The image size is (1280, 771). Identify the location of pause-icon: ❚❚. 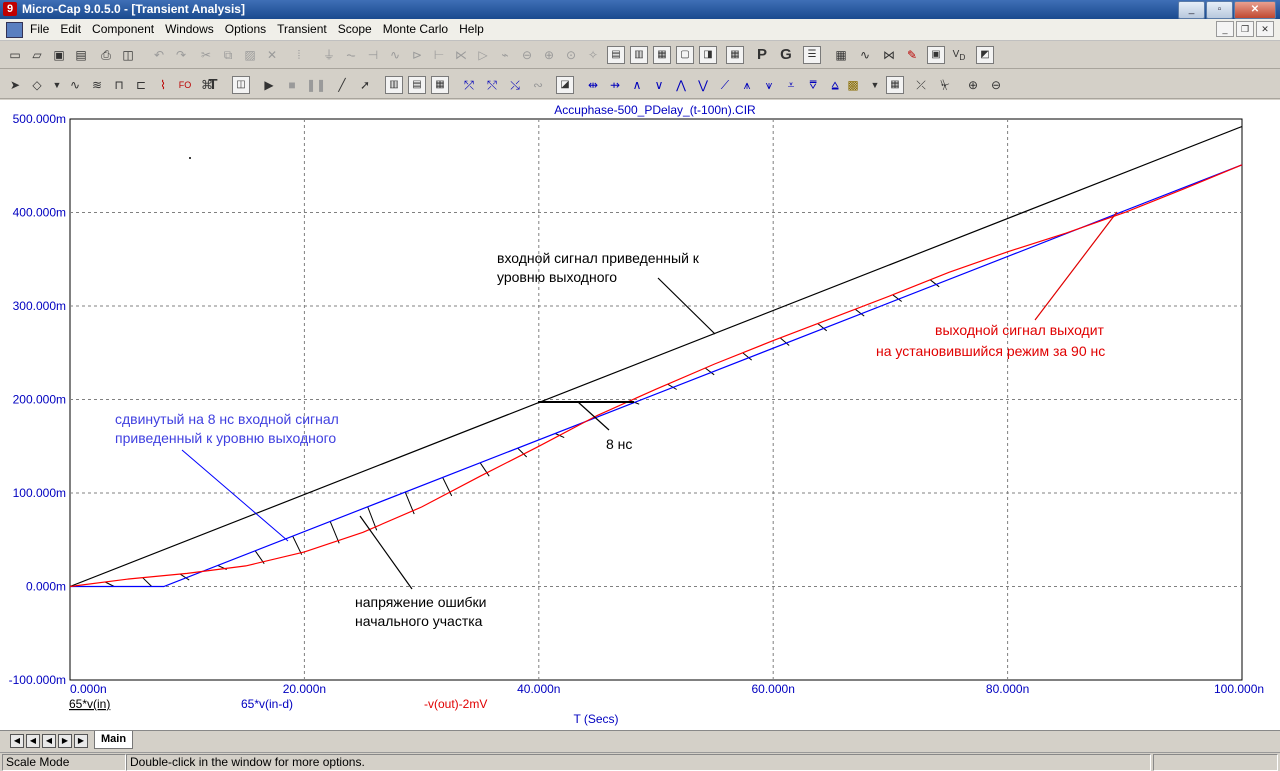
(316, 85).